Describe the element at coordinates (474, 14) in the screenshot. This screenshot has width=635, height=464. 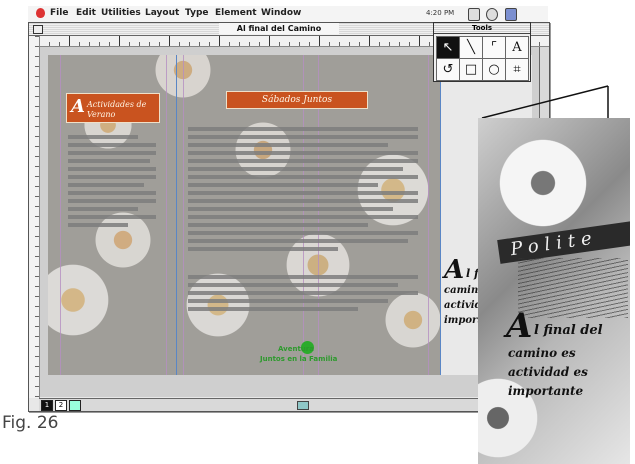
I see `disk-icon` at that location.